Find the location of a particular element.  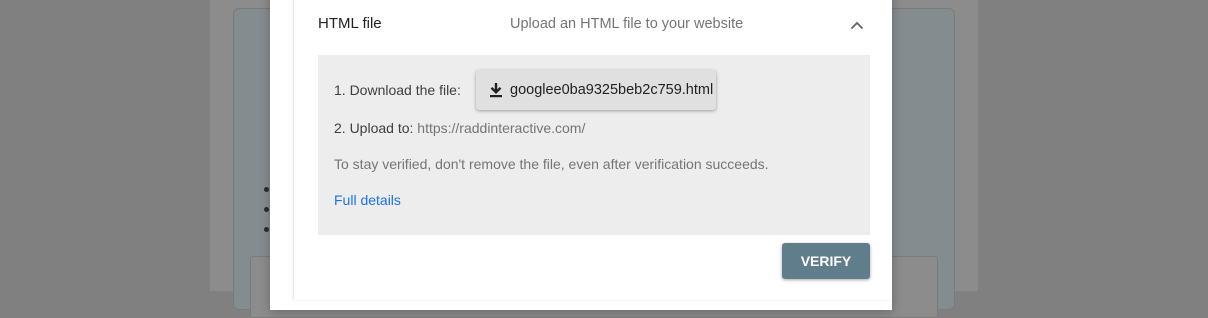

upload-step-label: 2. Upload to: is located at coordinates (374, 128).